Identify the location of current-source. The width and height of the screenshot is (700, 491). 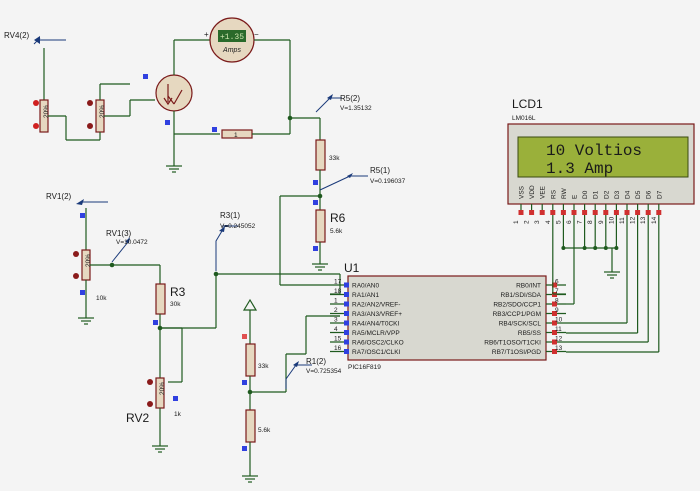
(174, 93).